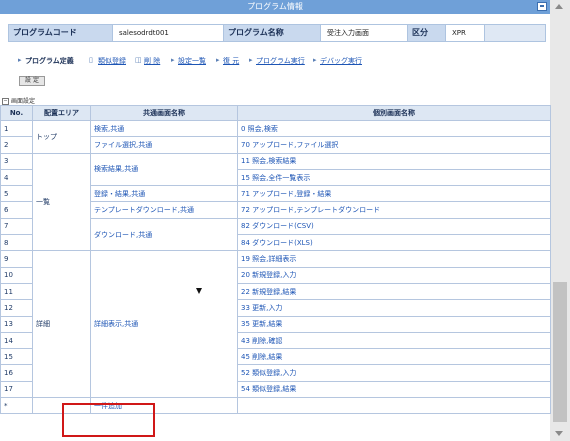 The height and width of the screenshot is (441, 570). I want to click on menu-delete: 削 除, so click(152, 61).